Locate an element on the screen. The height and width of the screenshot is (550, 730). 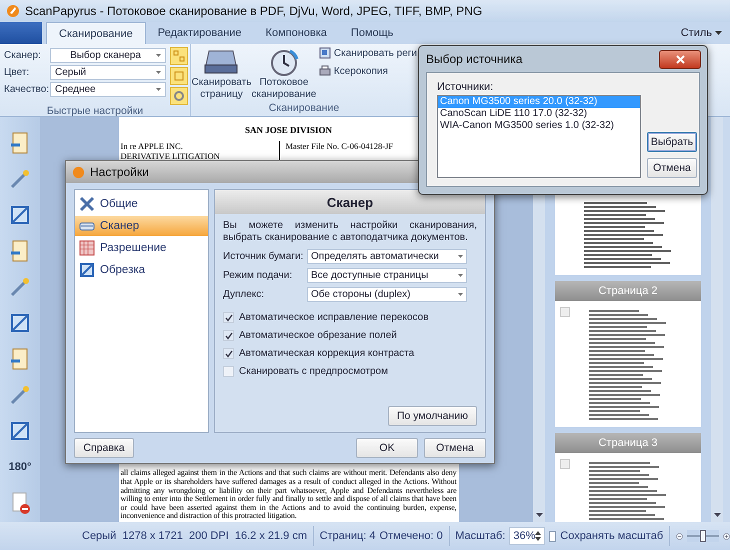
zoom-label: Масштаб: is located at coordinates (480, 536).